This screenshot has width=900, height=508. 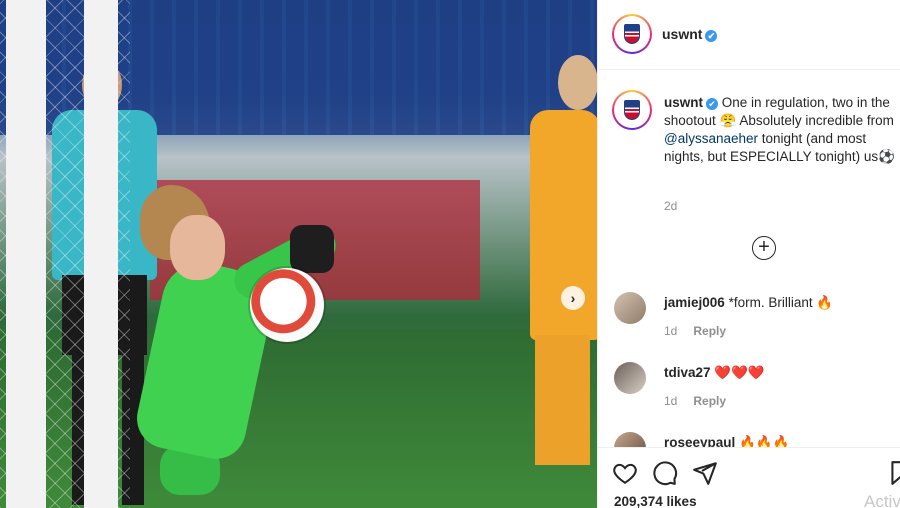 I want to click on post-timestamp: 2d, so click(x=670, y=206).